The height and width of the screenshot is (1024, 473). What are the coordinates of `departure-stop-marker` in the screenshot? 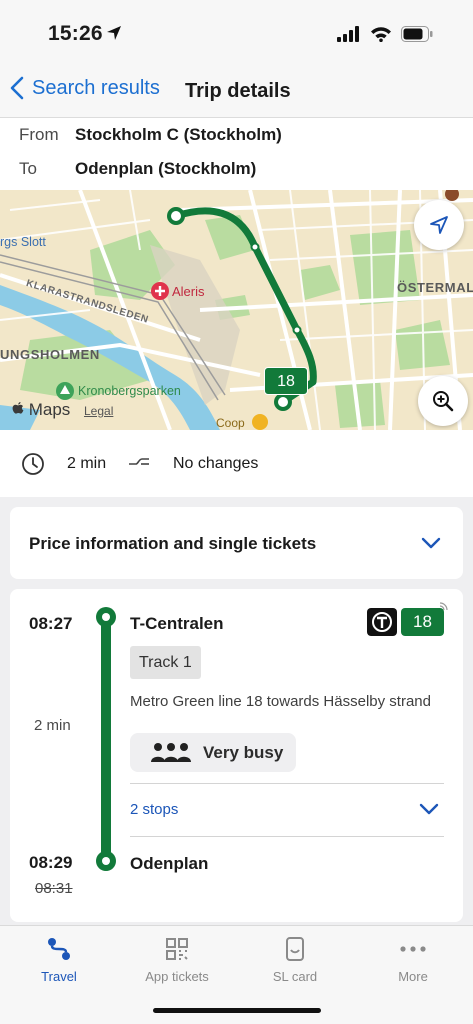 It's located at (106, 617).